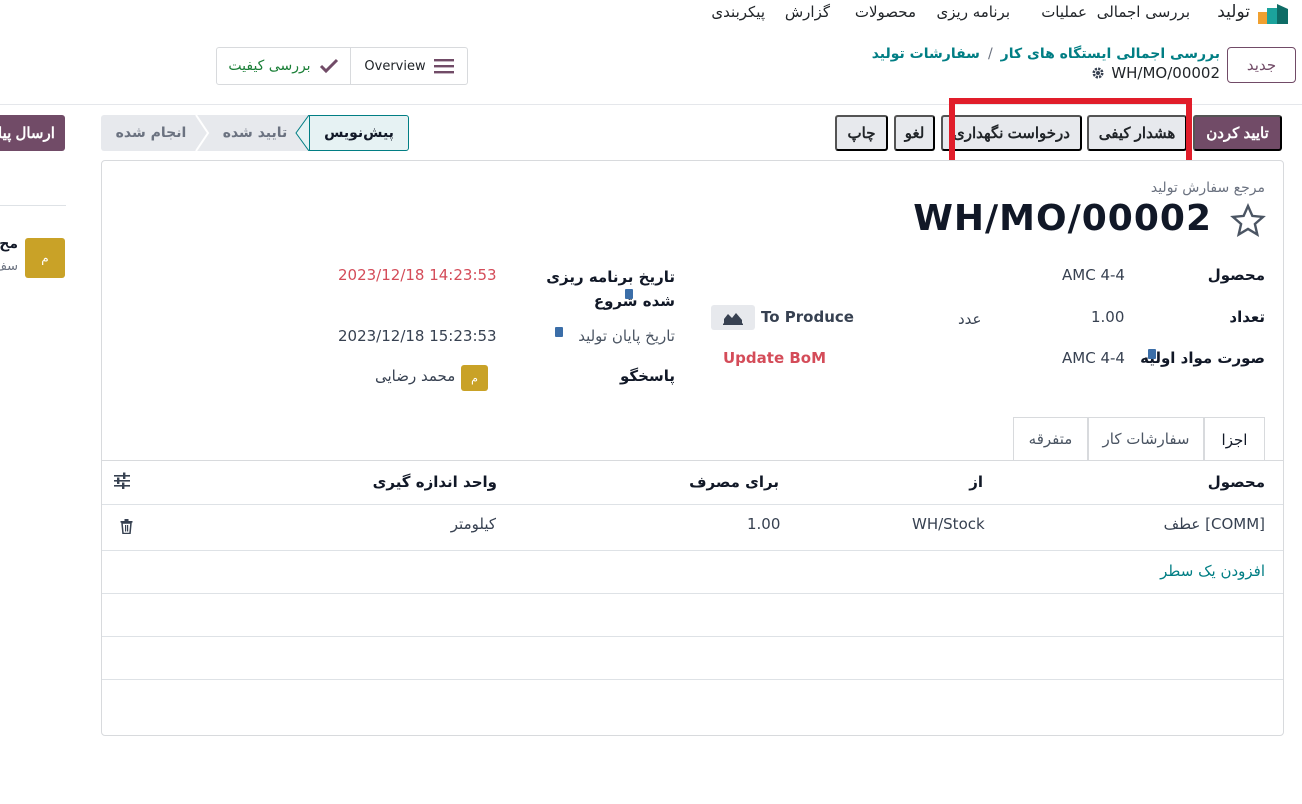 The image size is (1302, 804). I want to click on bom-label: صورت مواد اولیه, so click(1202, 358).